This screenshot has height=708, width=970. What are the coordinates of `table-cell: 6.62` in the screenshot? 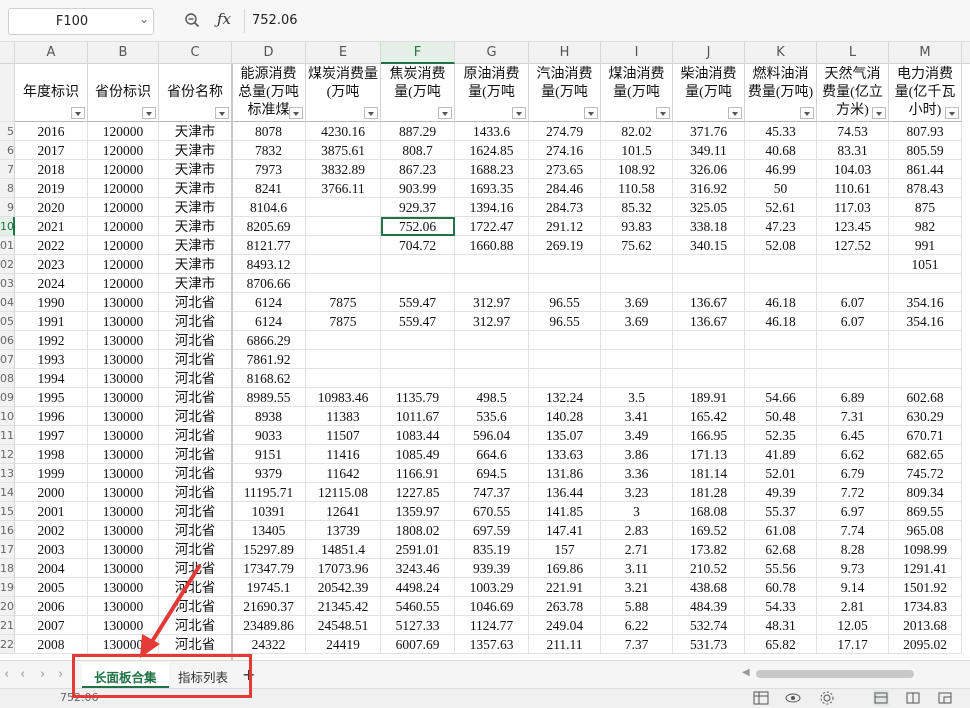 It's located at (853, 454).